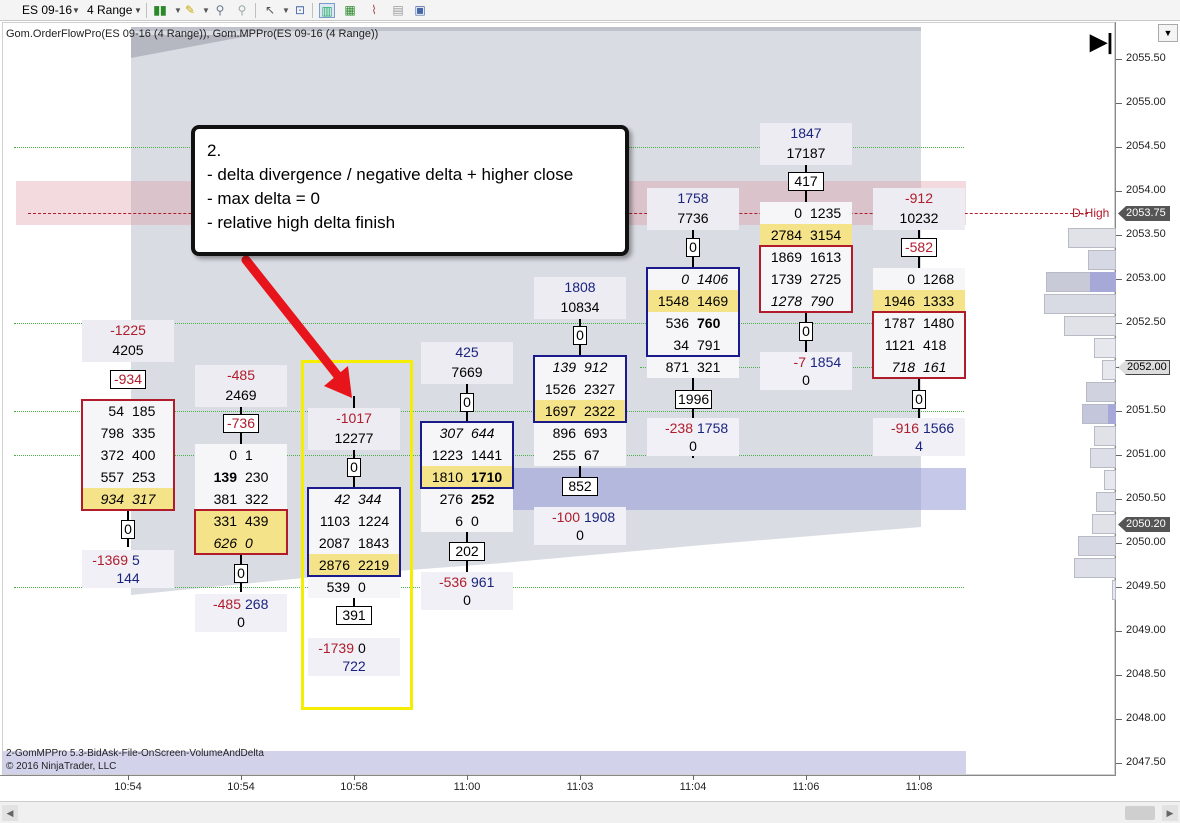 Image resolution: width=1180 pixels, height=823 pixels. What do you see at coordinates (374, 10) in the screenshot?
I see `strategies-icon: ⌇` at bounding box center [374, 10].